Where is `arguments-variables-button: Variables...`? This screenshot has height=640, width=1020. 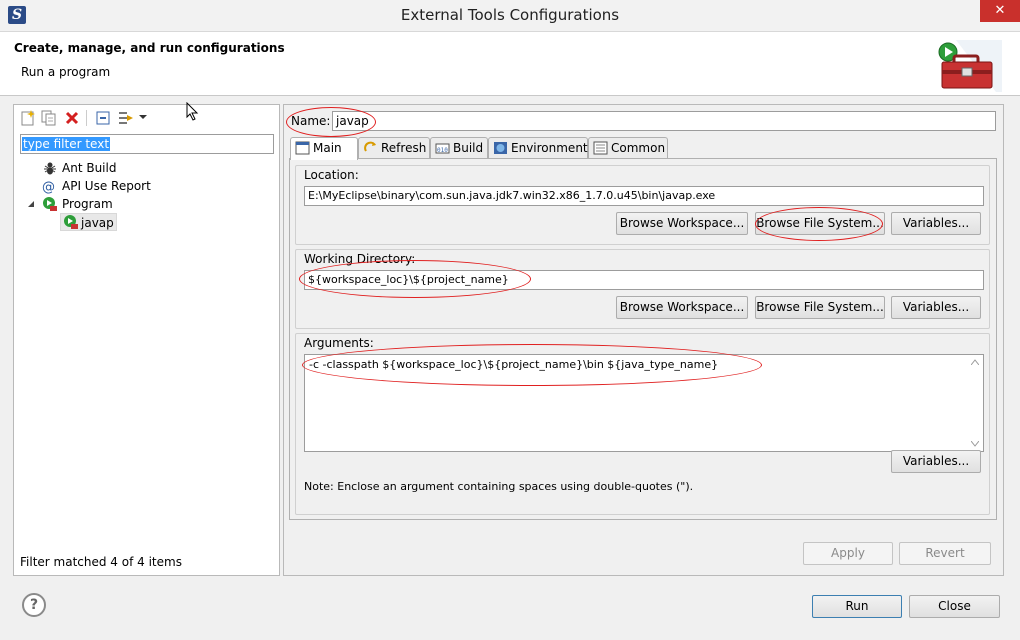
arguments-variables-button: Variables... is located at coordinates (936, 461).